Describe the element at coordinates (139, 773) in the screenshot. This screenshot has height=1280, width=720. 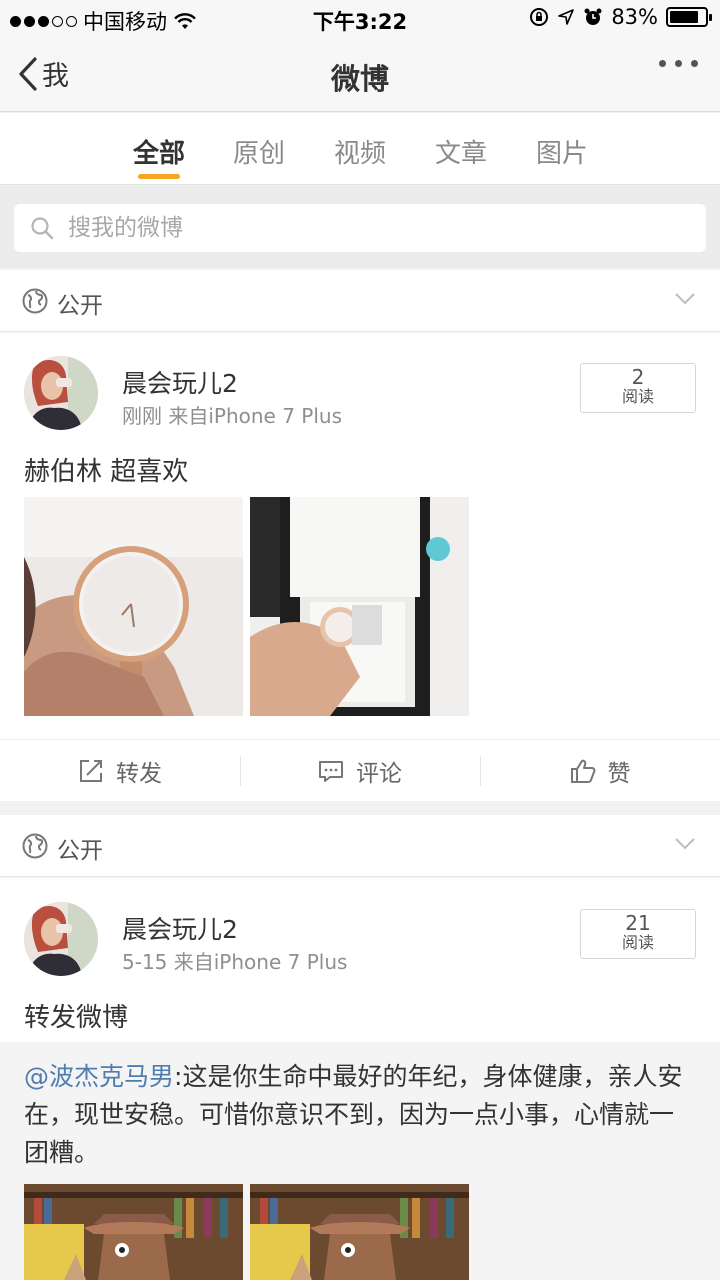
I see `repost-label: 转发` at that location.